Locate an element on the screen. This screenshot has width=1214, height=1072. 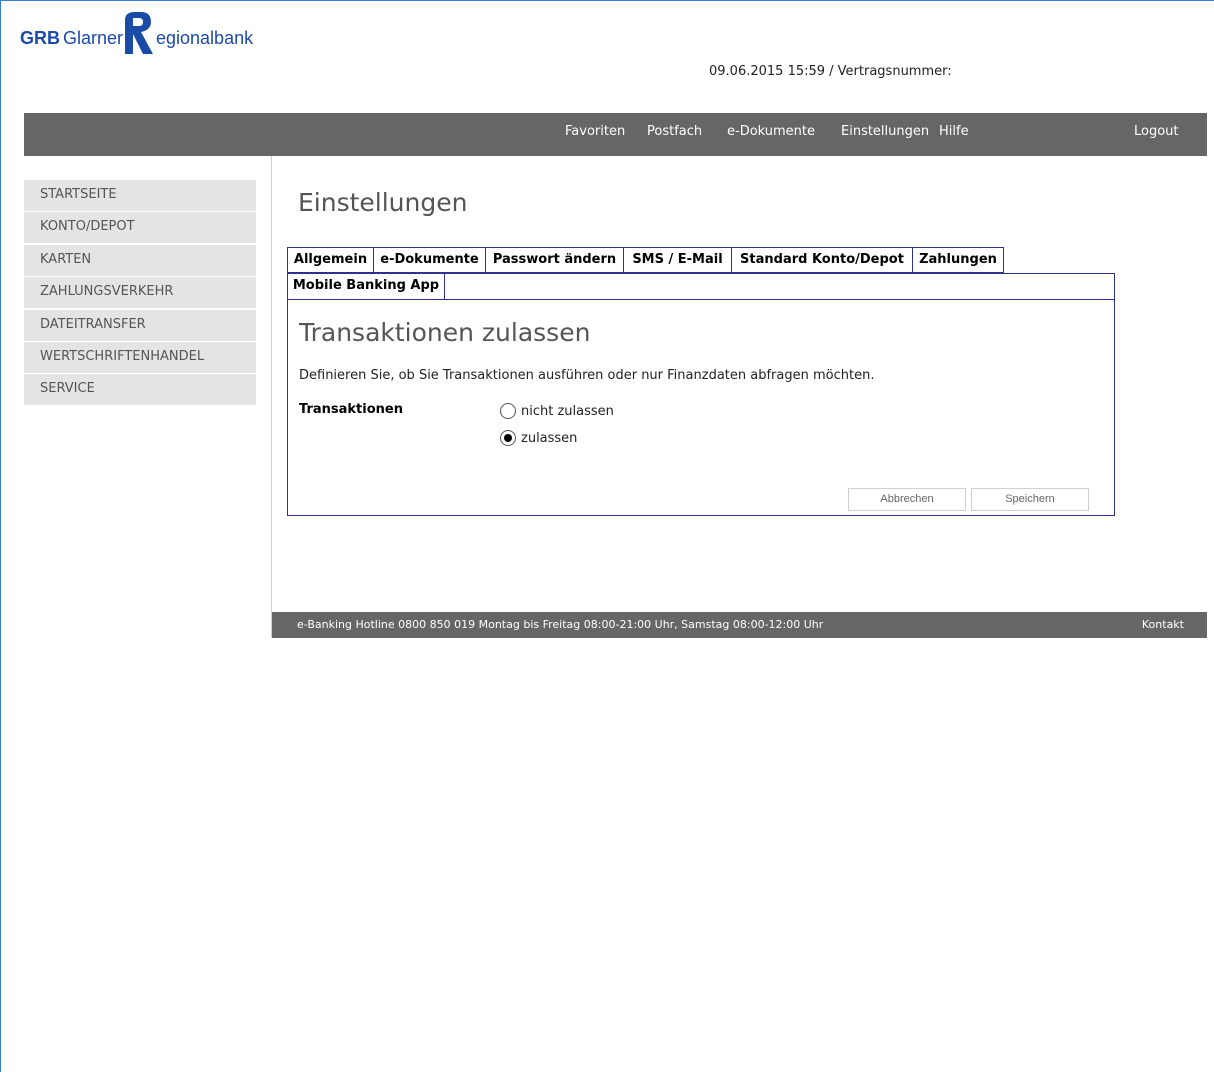
tab-passwort-aendern: Passwort ändern is located at coordinates (554, 260).